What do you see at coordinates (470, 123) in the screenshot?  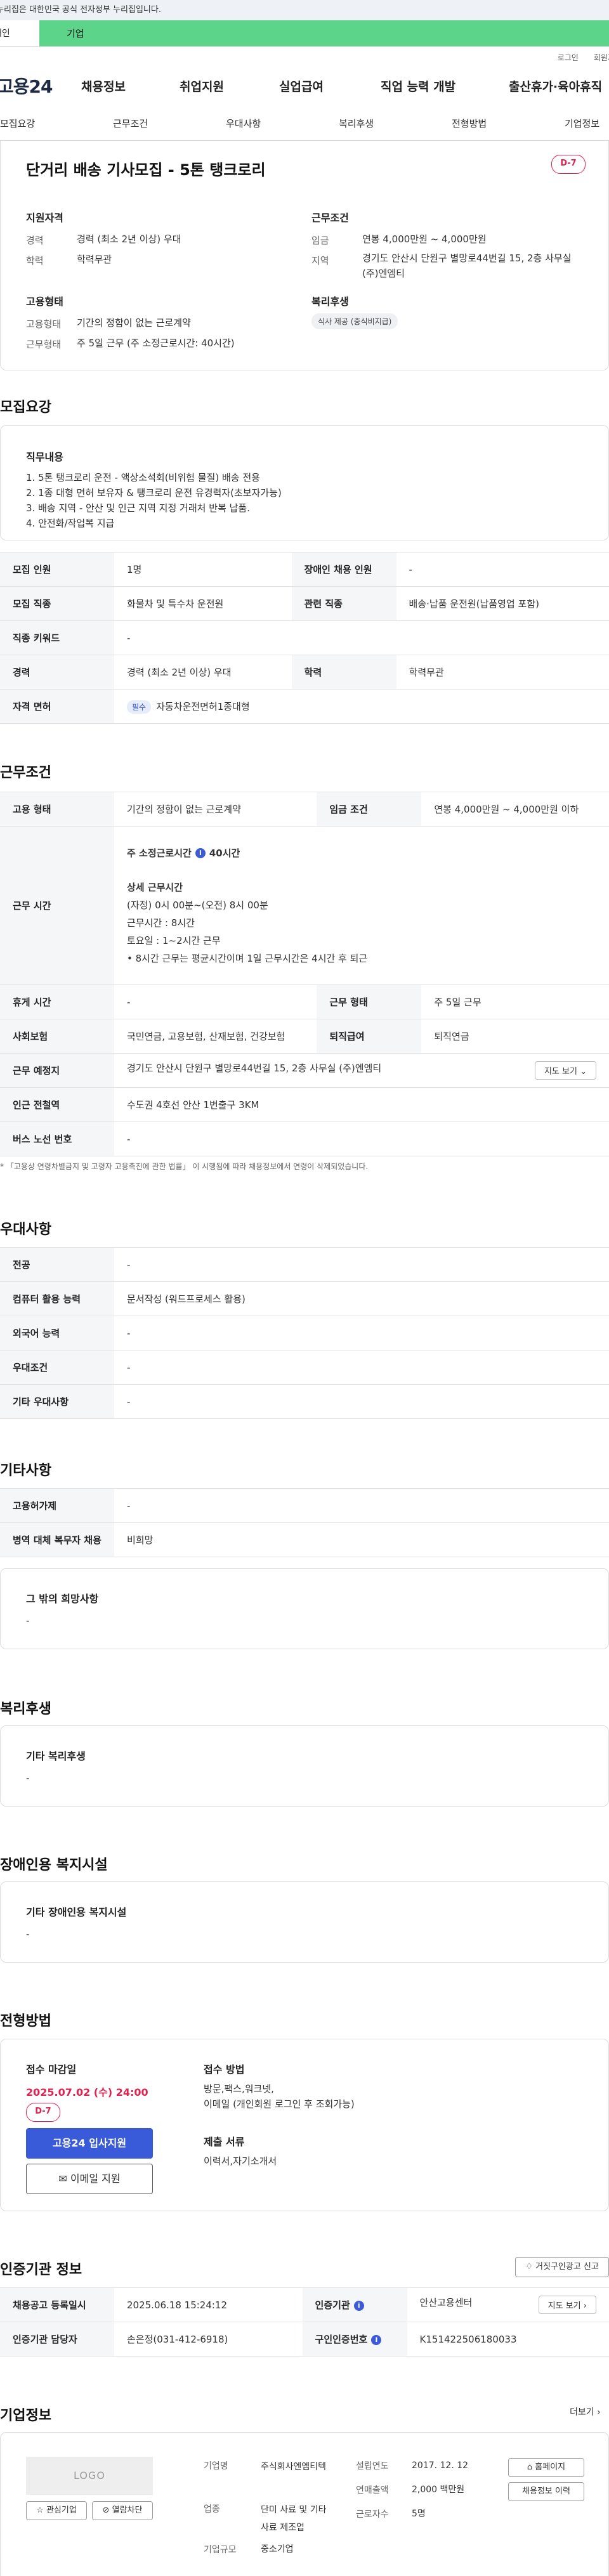 I see `lnb-process: 전형방법` at bounding box center [470, 123].